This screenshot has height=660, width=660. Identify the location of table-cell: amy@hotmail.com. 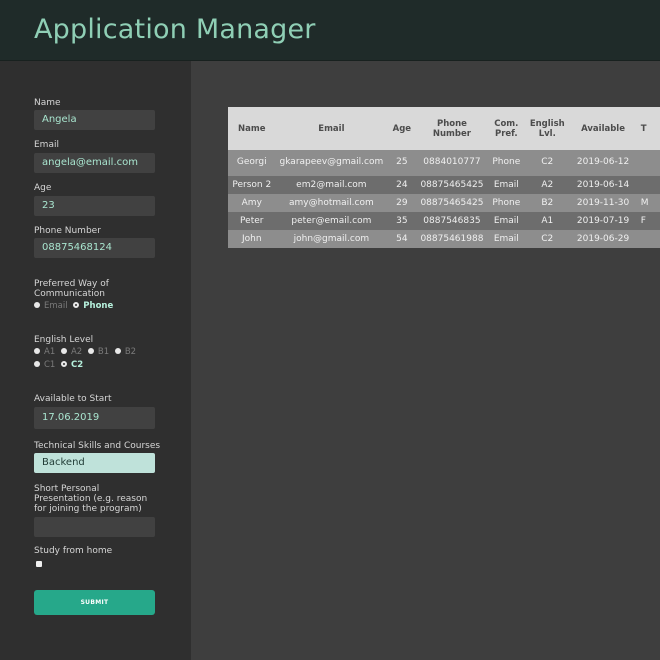
(331, 203).